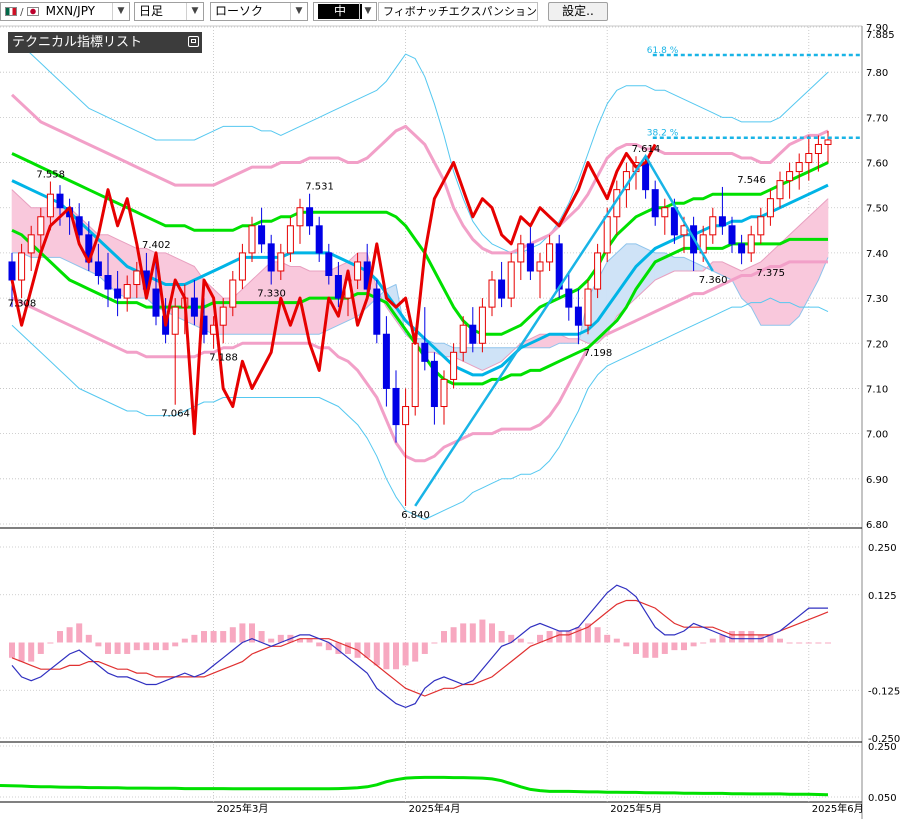  Describe the element at coordinates (636, 808) in the screenshot. I see `month-label: 2025年5月` at that location.